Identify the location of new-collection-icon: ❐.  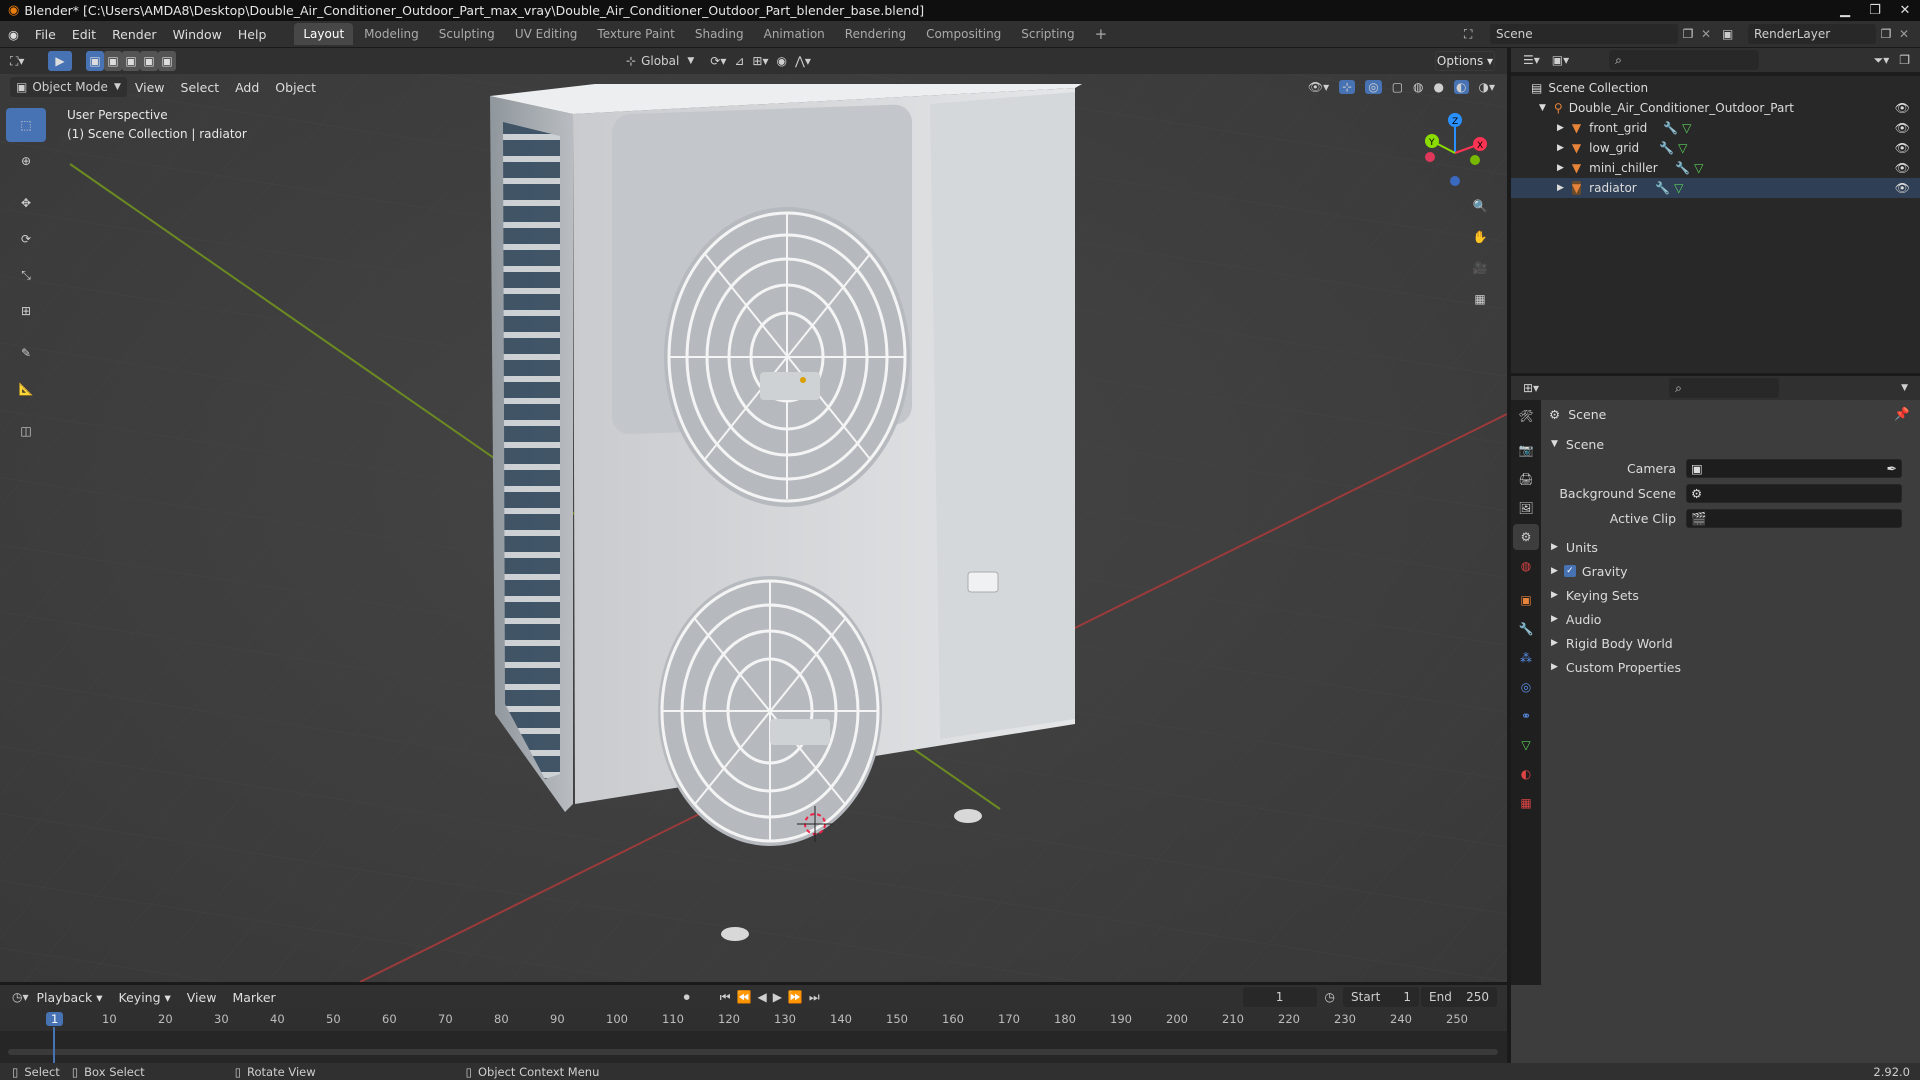
(1904, 60).